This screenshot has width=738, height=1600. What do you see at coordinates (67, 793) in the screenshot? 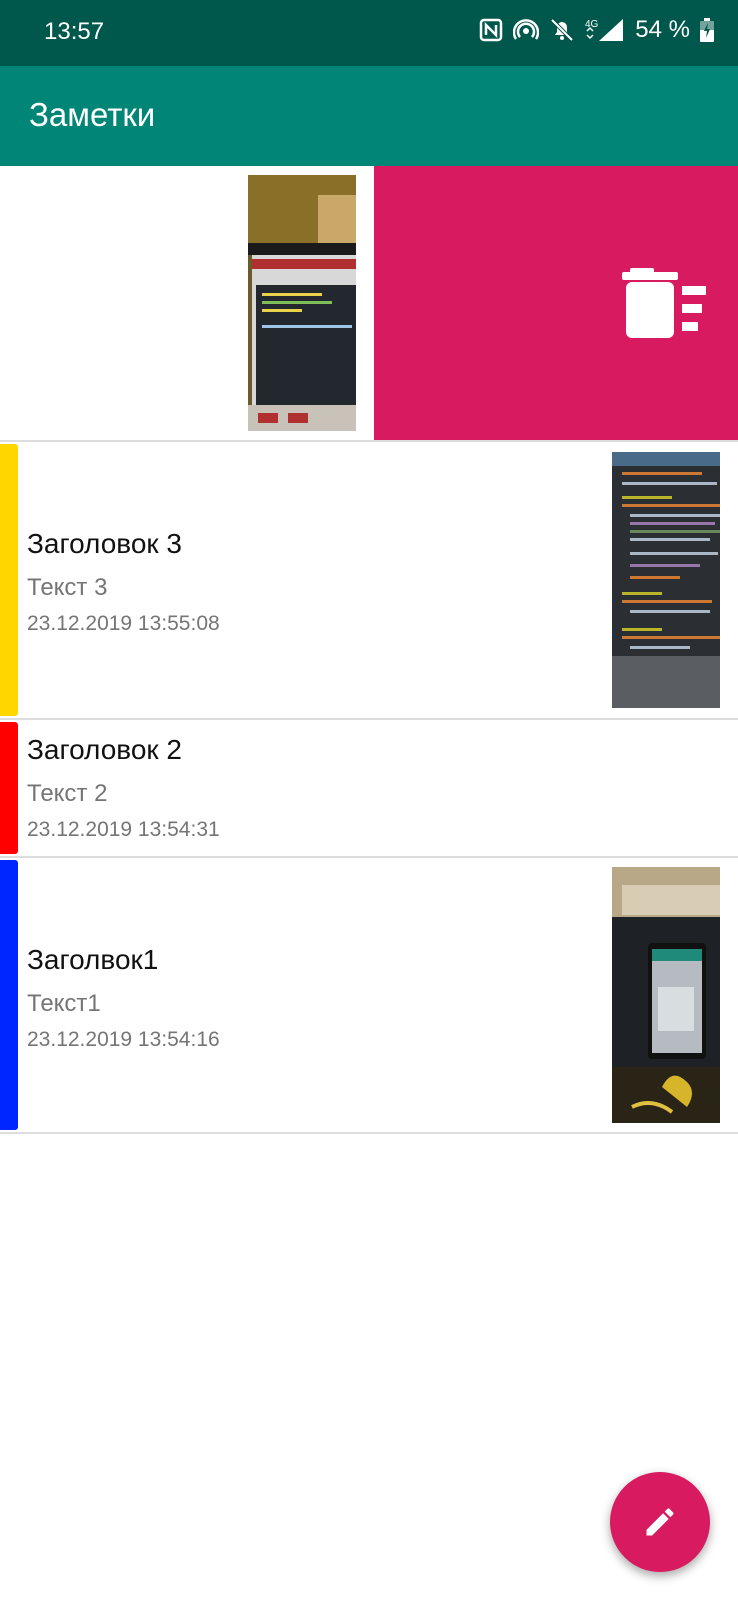
I see `note-text: Текст 2` at bounding box center [67, 793].